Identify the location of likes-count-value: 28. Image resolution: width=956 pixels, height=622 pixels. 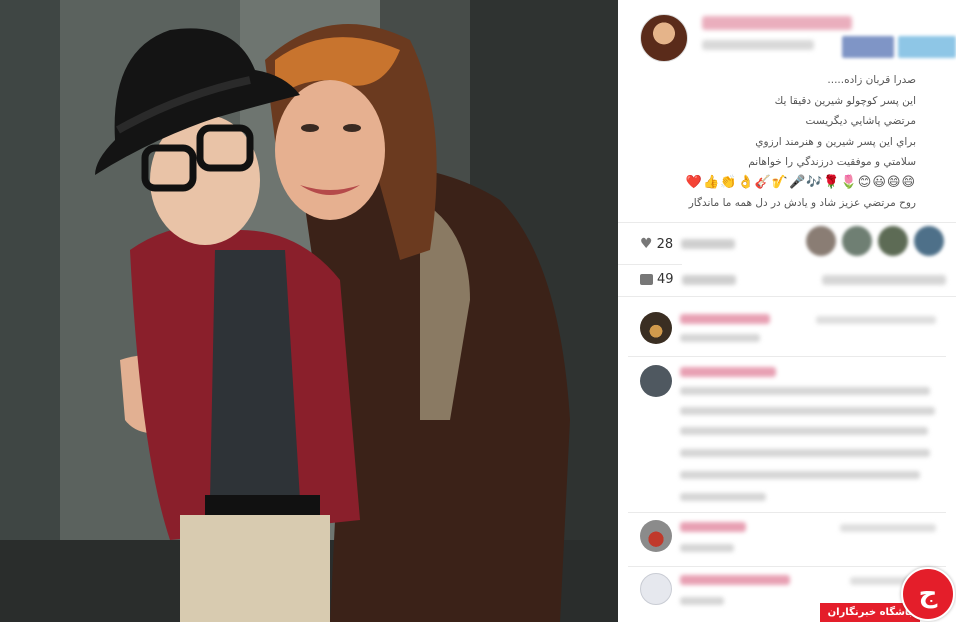
(665, 244).